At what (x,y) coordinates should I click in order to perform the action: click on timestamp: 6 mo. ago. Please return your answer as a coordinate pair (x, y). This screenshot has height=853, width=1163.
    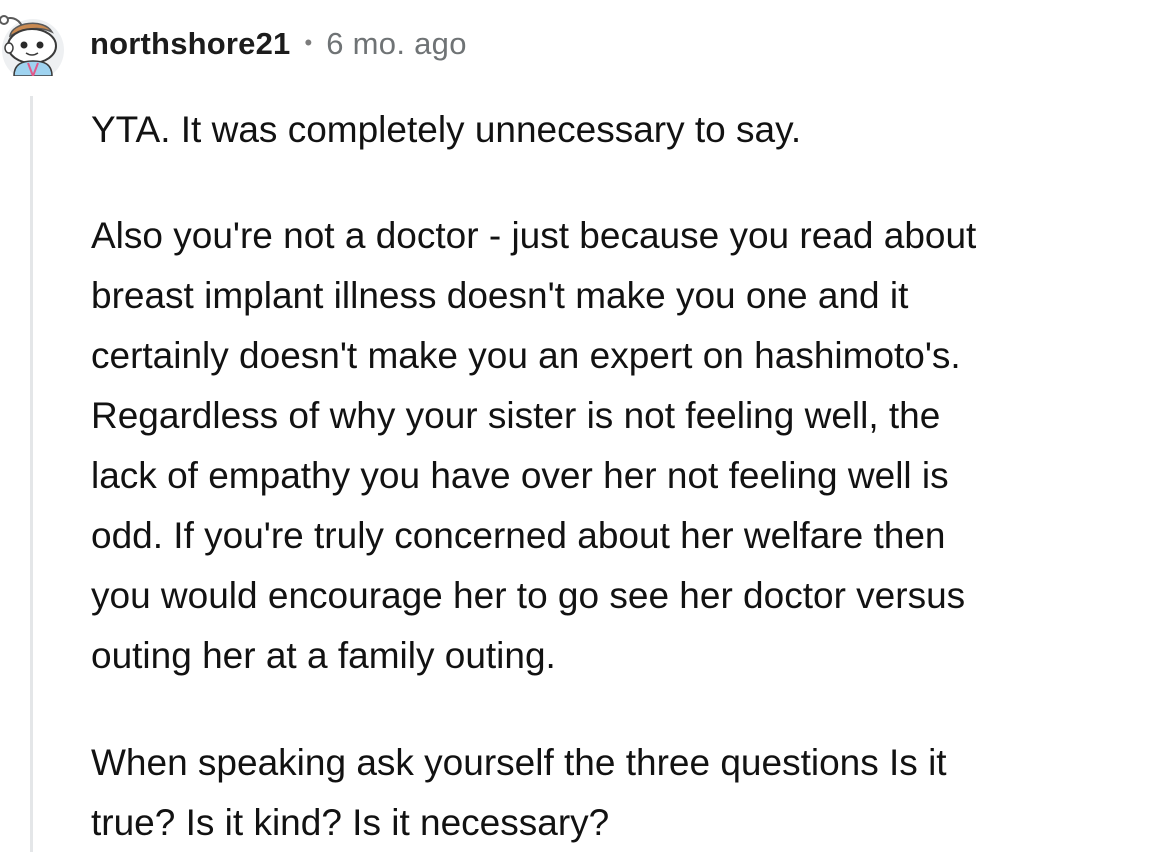
    Looking at the image, I should click on (396, 44).